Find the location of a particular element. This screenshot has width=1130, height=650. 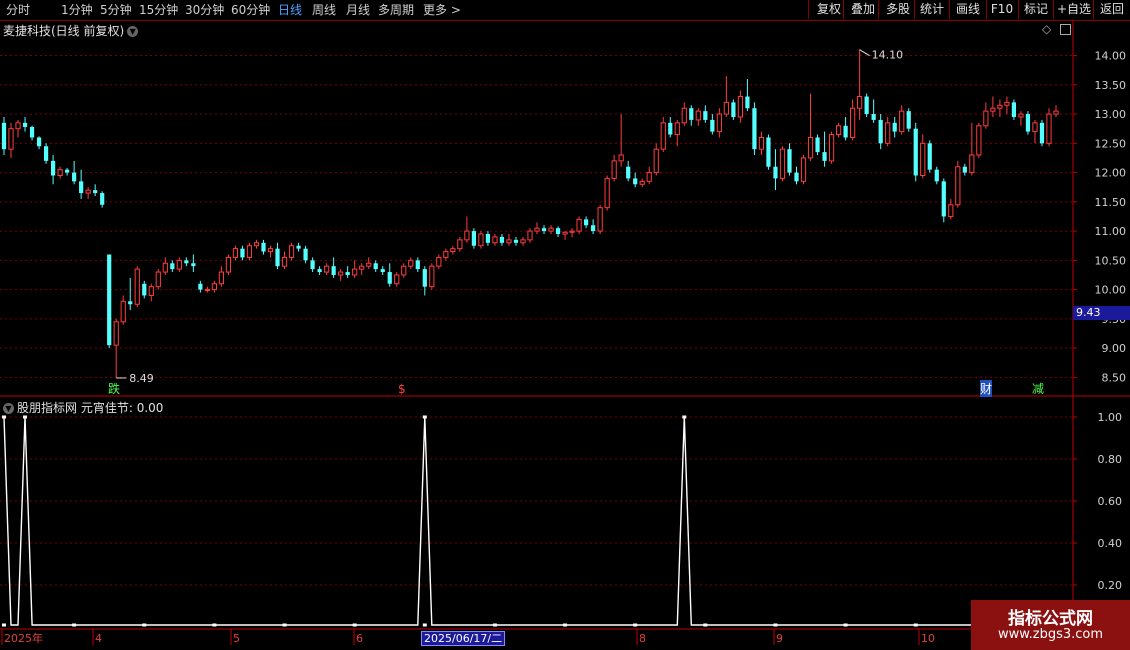

window-toggle-icon is located at coordinates (1065, 29).